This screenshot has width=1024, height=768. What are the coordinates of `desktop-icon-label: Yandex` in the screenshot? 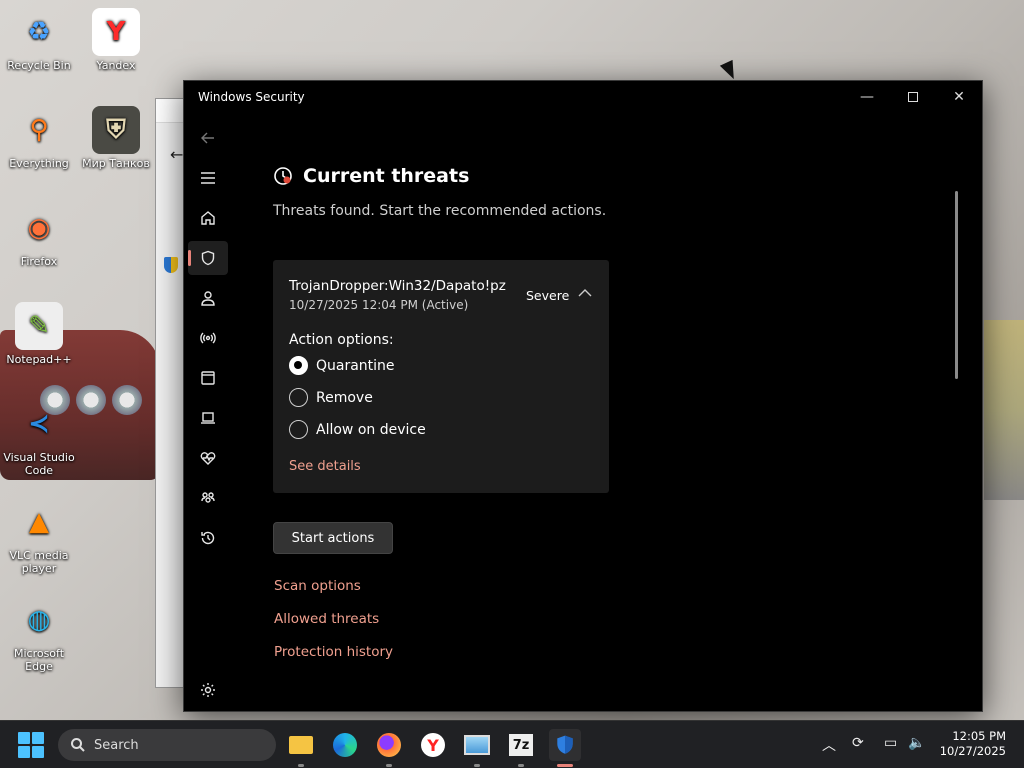 It's located at (116, 65).